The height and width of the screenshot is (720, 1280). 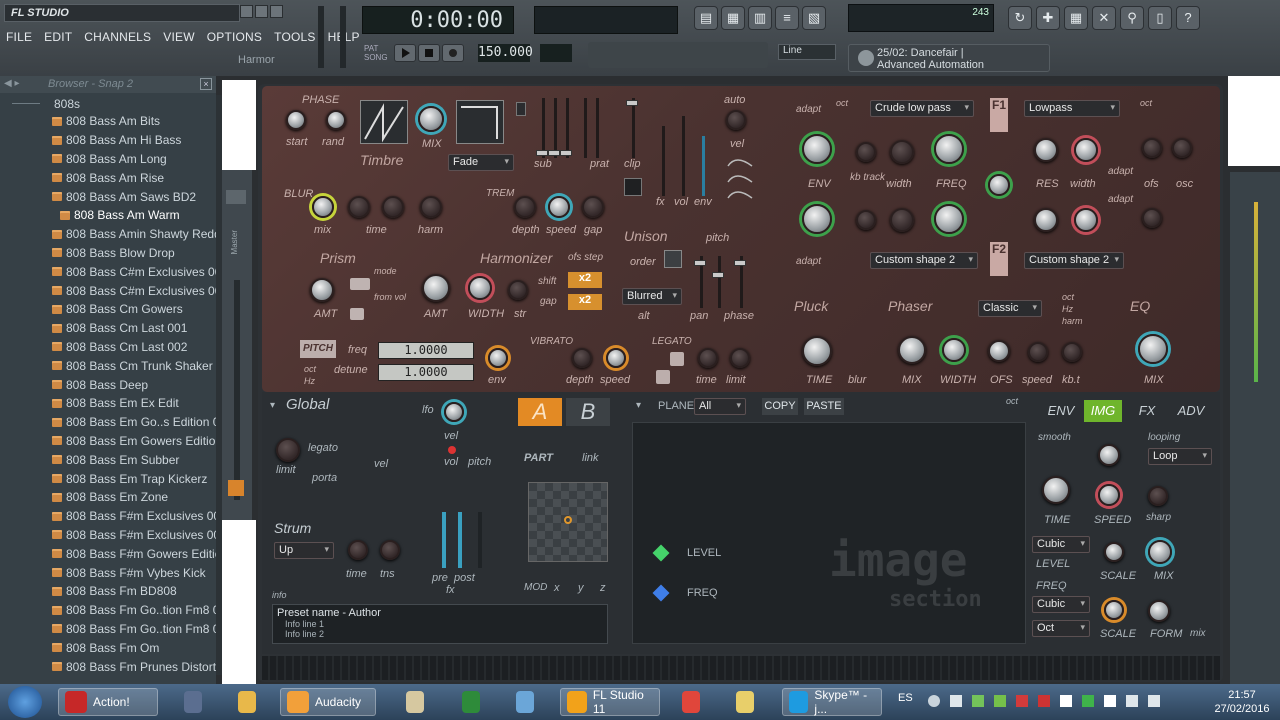 What do you see at coordinates (740, 177) in the screenshot?
I see `vel-curves-icon` at bounding box center [740, 177].